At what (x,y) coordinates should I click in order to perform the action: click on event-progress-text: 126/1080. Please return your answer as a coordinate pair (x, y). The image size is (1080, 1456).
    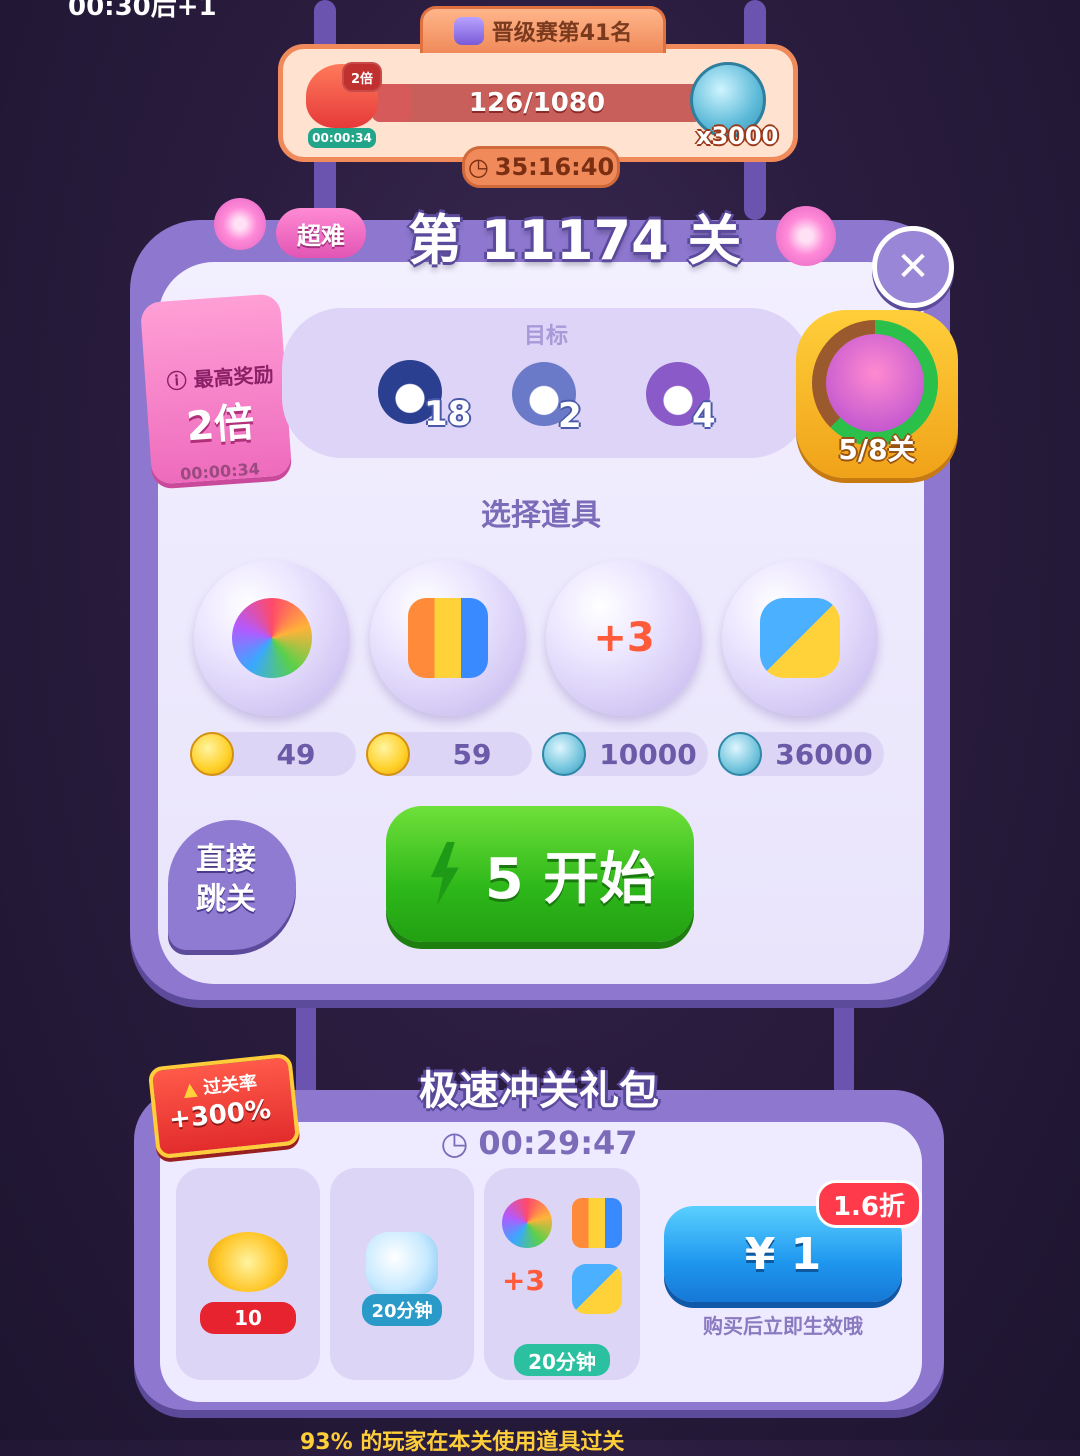
    Looking at the image, I should click on (537, 103).